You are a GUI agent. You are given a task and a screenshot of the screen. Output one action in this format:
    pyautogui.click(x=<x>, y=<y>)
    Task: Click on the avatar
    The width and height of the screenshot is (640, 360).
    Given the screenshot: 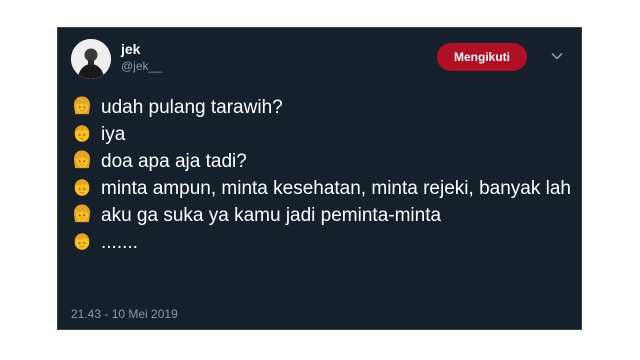 What is the action you would take?
    pyautogui.click(x=91, y=59)
    